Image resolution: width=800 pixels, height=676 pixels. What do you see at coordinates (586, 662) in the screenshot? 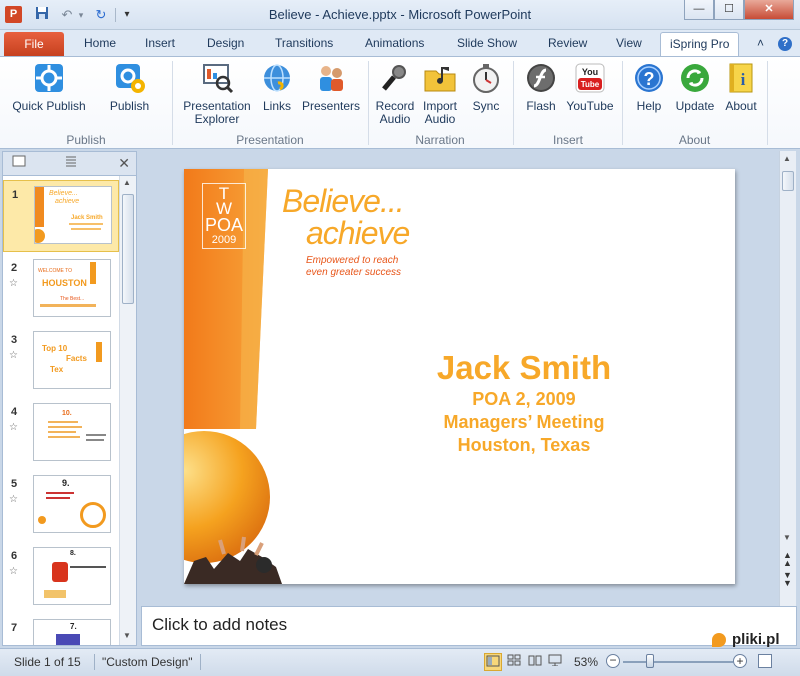
I see `zoom-level: 53%` at bounding box center [586, 662].